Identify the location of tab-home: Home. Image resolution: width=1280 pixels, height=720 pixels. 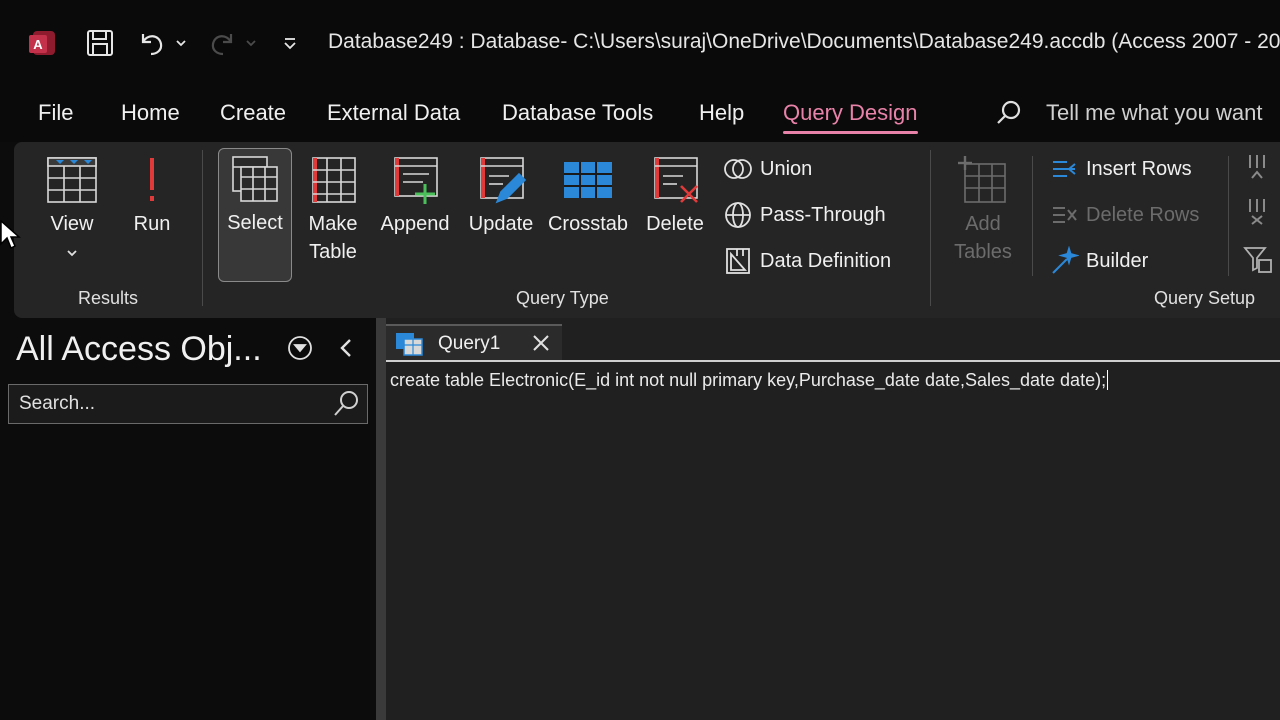
(150, 113).